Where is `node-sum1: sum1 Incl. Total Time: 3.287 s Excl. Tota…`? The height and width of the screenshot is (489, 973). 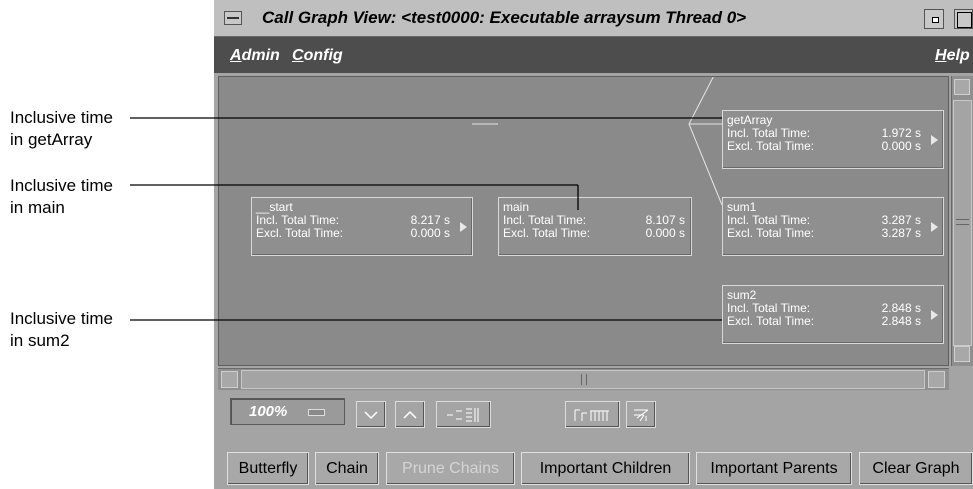
node-sum1: sum1 Incl. Total Time: 3.287 s Excl. Tota… is located at coordinates (833, 226).